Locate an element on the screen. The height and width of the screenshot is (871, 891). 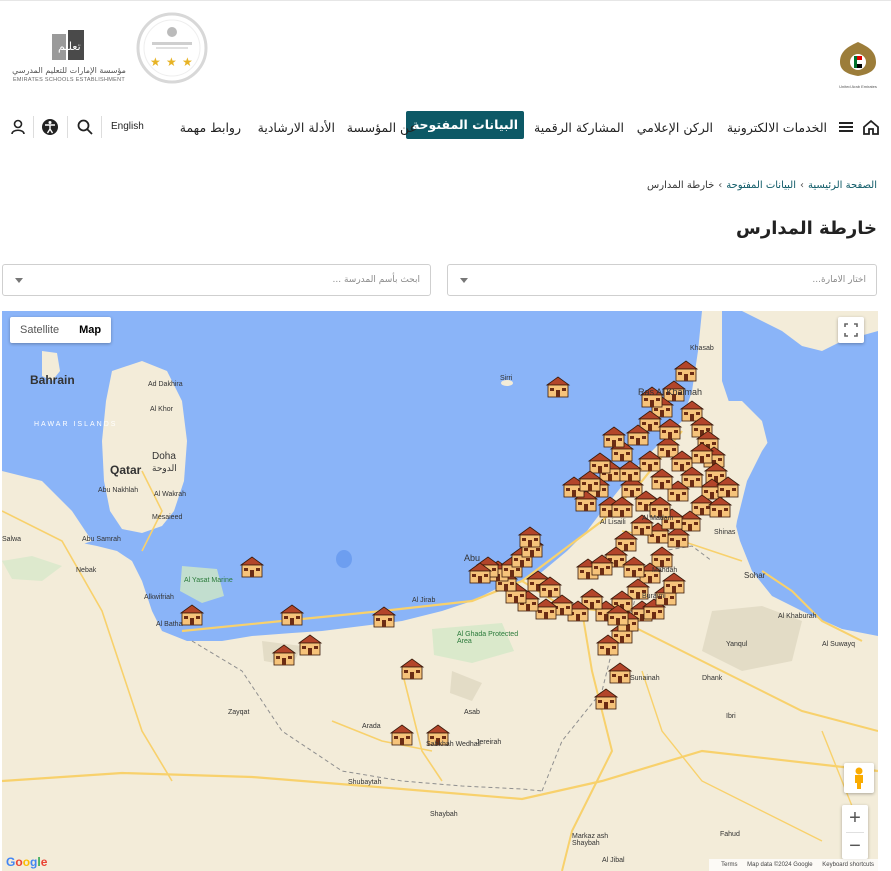
map-label-jereirah: Jereirah is located at coordinates (489, 742).